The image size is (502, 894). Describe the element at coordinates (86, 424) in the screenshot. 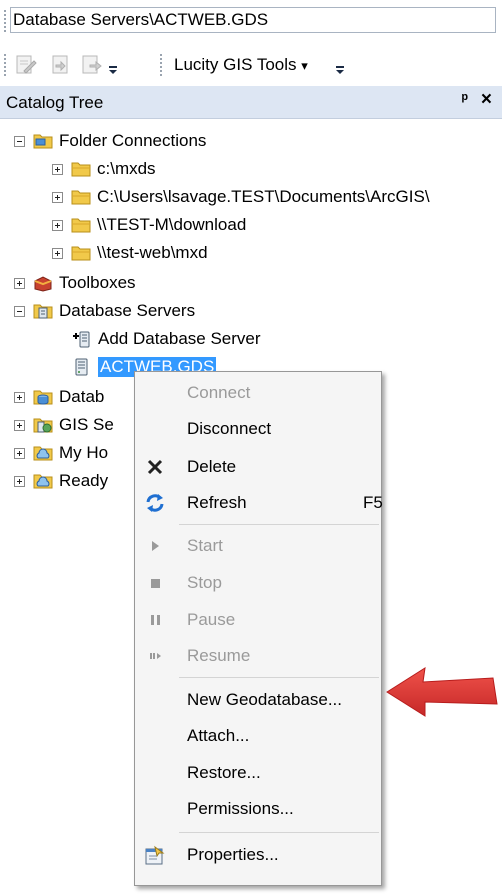

I see `tree-item-label: GIS Se` at that location.